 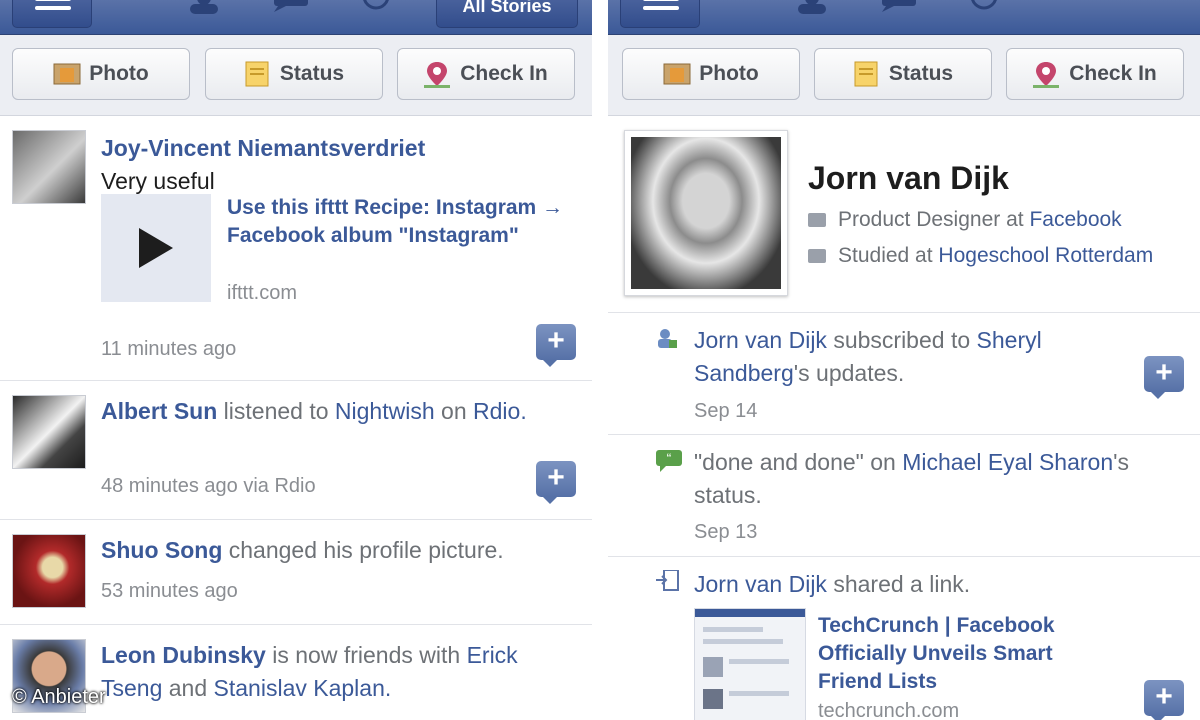 What do you see at coordinates (276, 411) in the screenshot?
I see `story-verb: listened to` at bounding box center [276, 411].